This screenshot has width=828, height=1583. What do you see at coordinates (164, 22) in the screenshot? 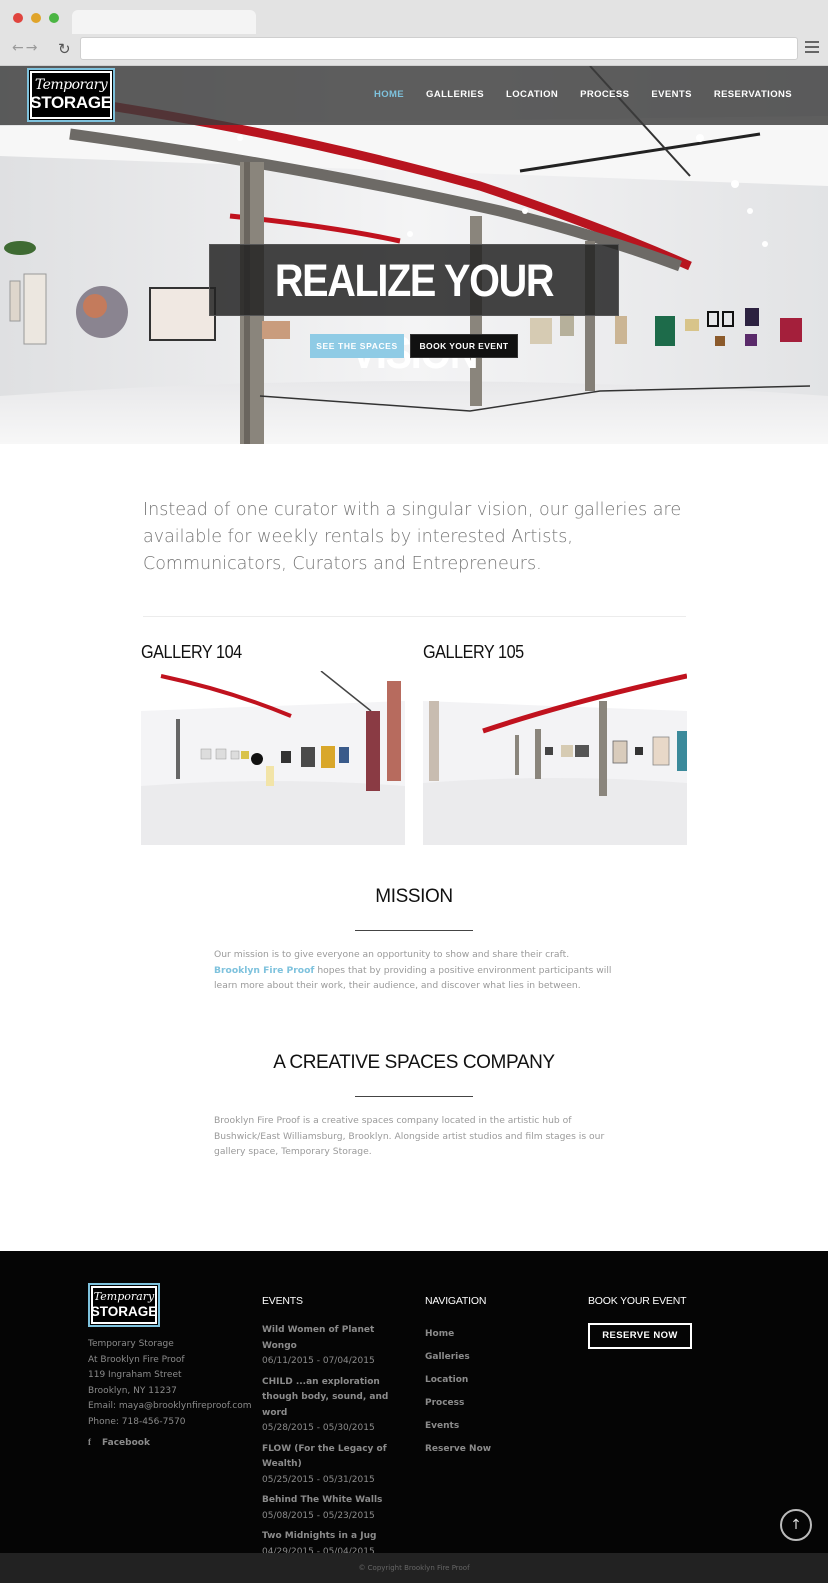
I see `browser-tab` at bounding box center [164, 22].